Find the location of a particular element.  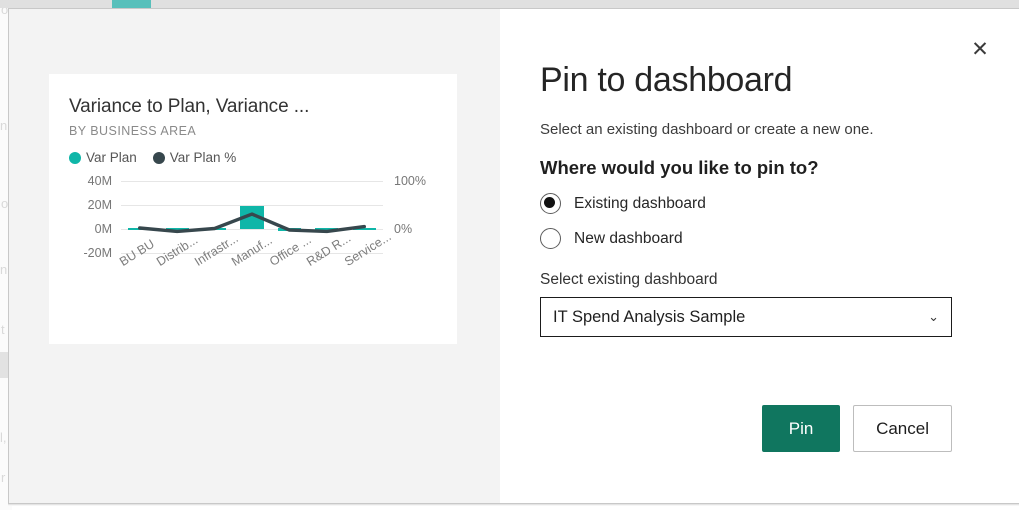

close-icon: ✕ is located at coordinates (980, 49).